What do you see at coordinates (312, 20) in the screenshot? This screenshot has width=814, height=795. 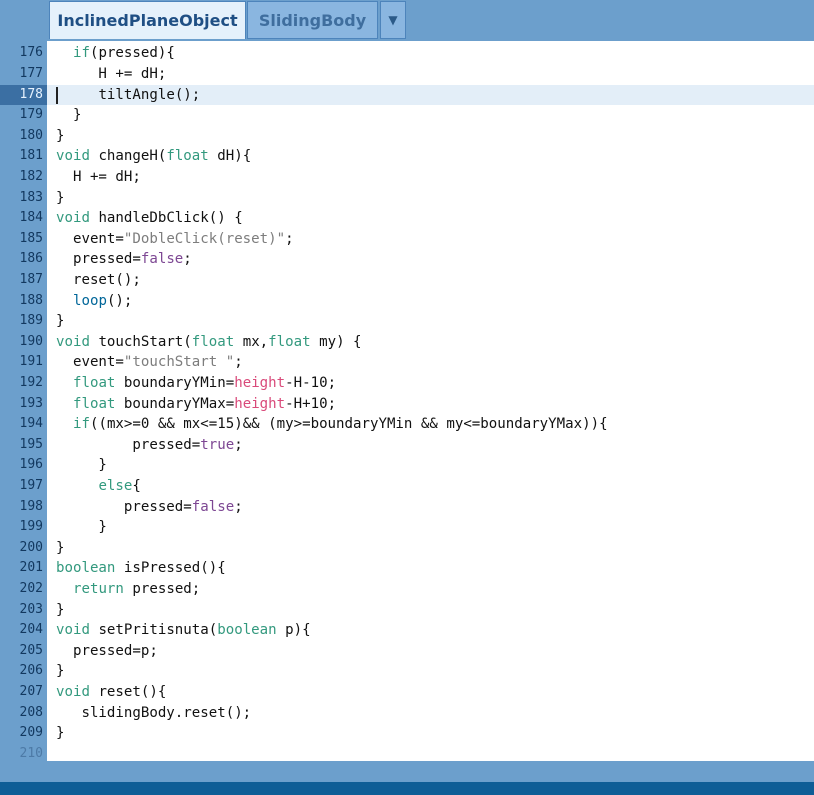 I see `tab-sliding-body: SlidingBody` at bounding box center [312, 20].